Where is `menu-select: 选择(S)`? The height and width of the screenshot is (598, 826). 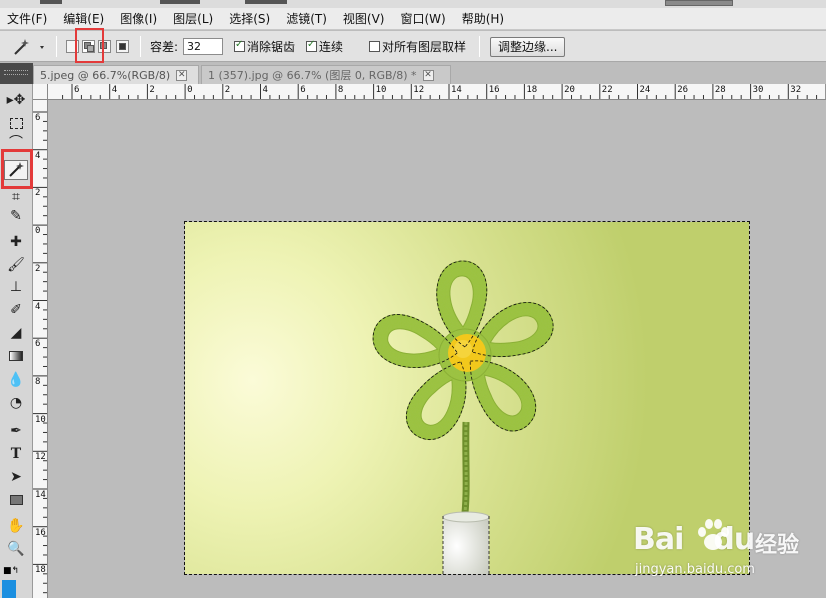 menu-select: 选择(S) is located at coordinates (250, 18).